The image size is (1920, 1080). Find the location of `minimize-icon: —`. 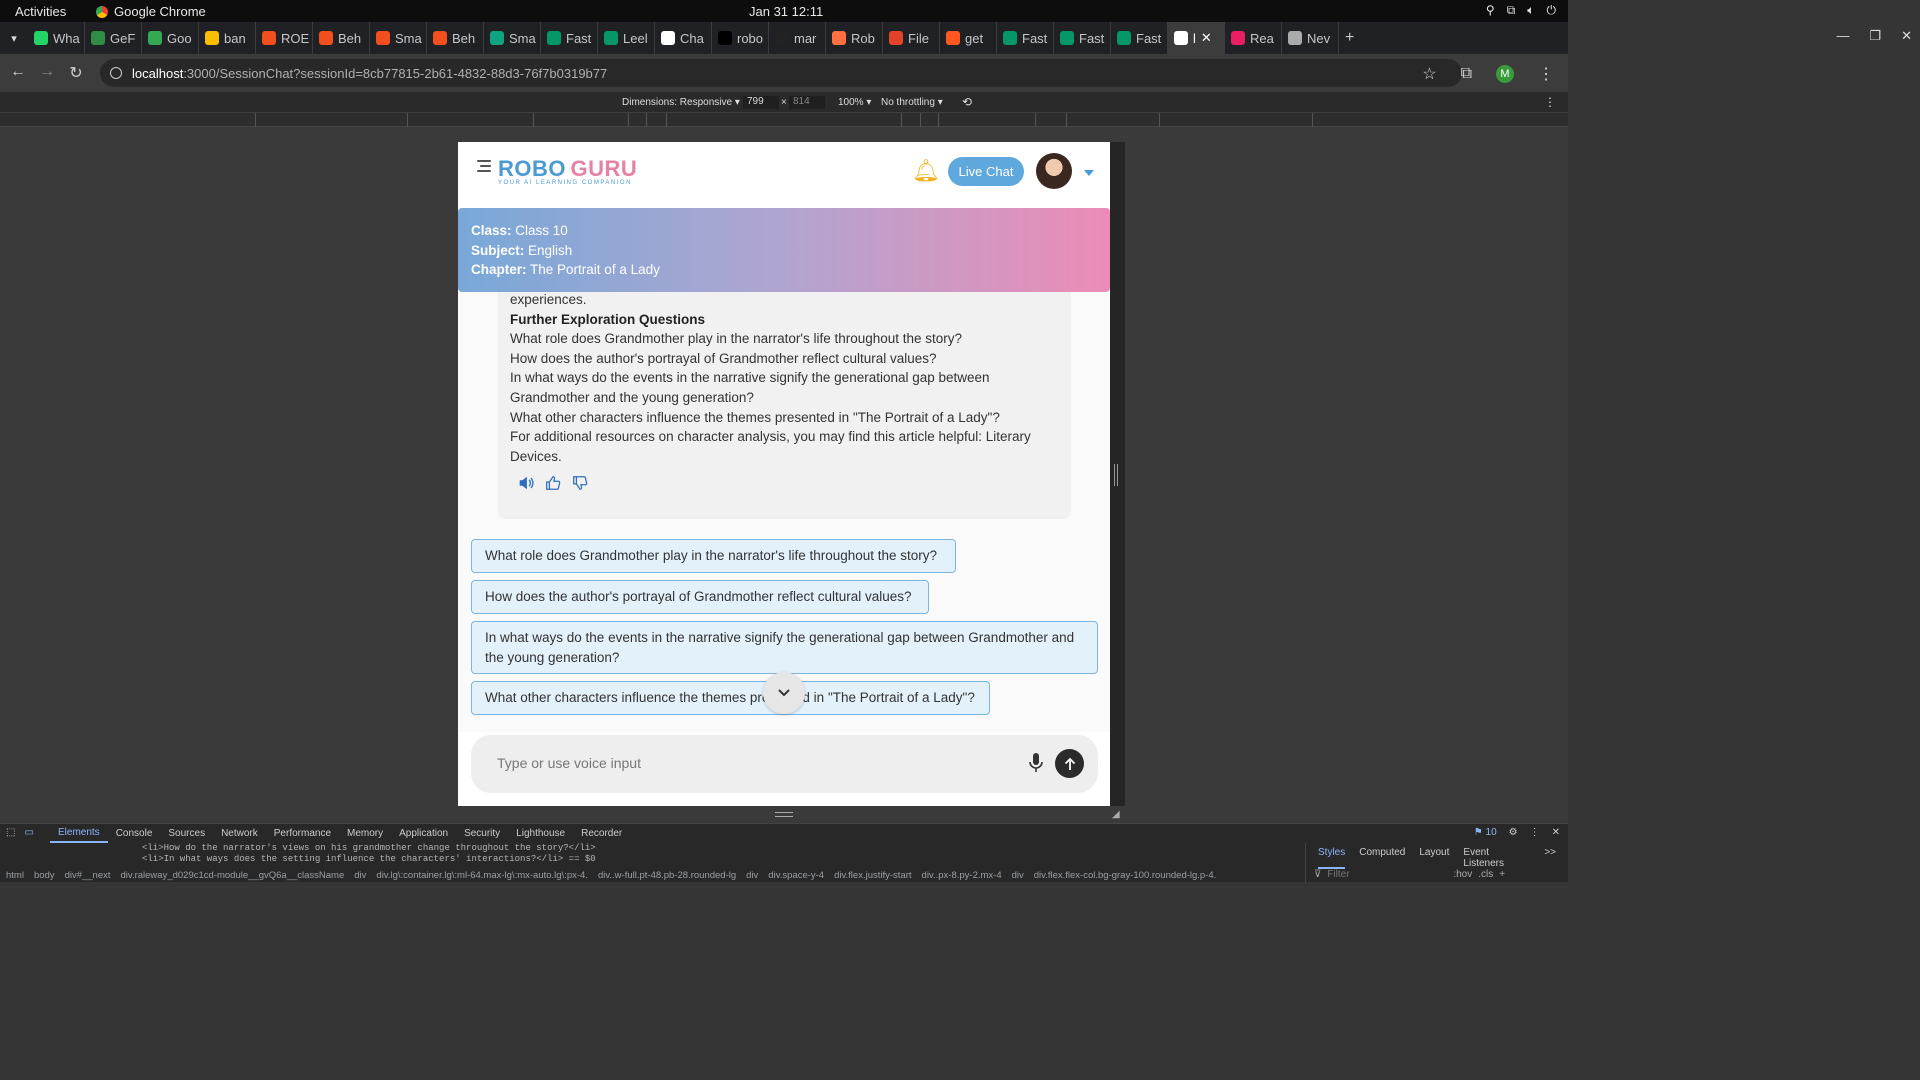

minimize-icon: — is located at coordinates (1842, 36).